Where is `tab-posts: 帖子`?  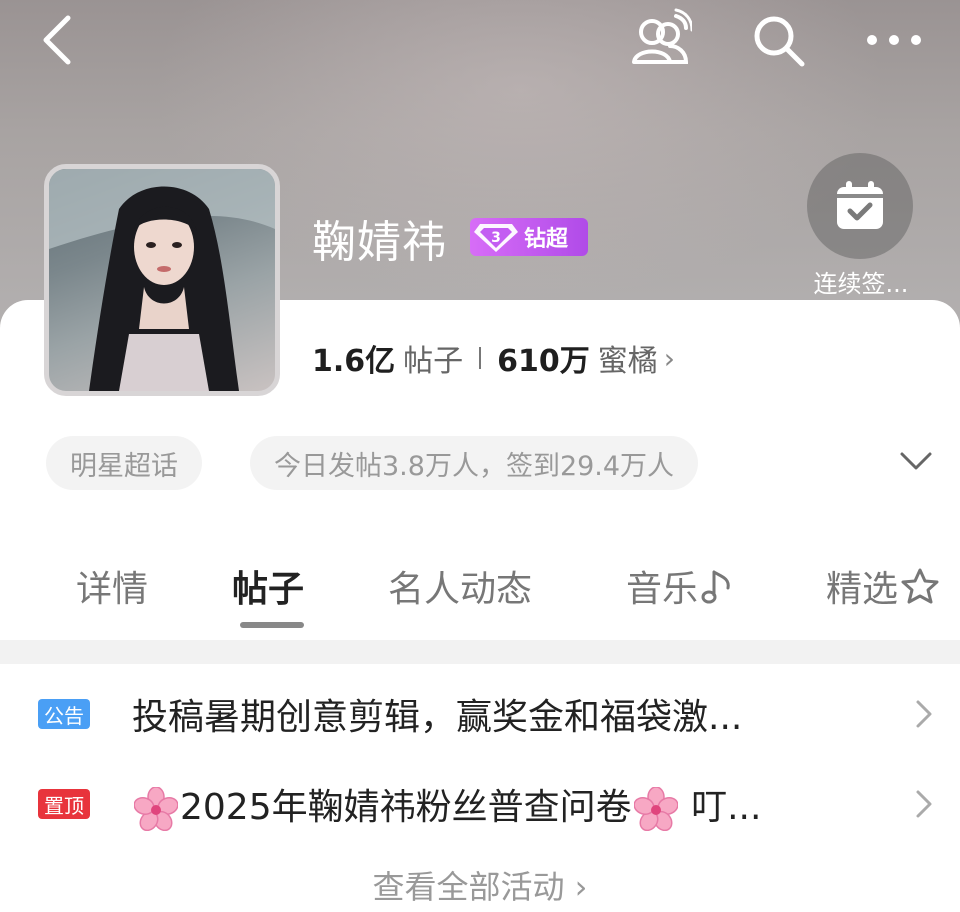
tab-posts: 帖子 is located at coordinates (268, 586).